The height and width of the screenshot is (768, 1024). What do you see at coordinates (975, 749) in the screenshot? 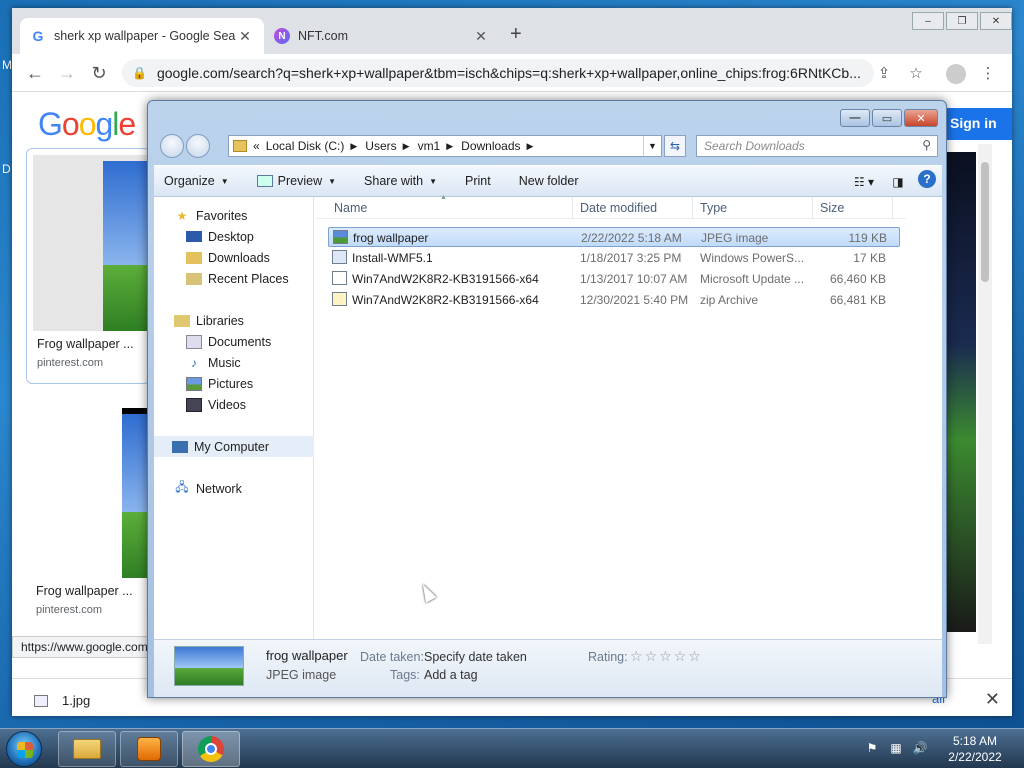
I see `clock: 5:18 AM 2/22/2022` at bounding box center [975, 749].